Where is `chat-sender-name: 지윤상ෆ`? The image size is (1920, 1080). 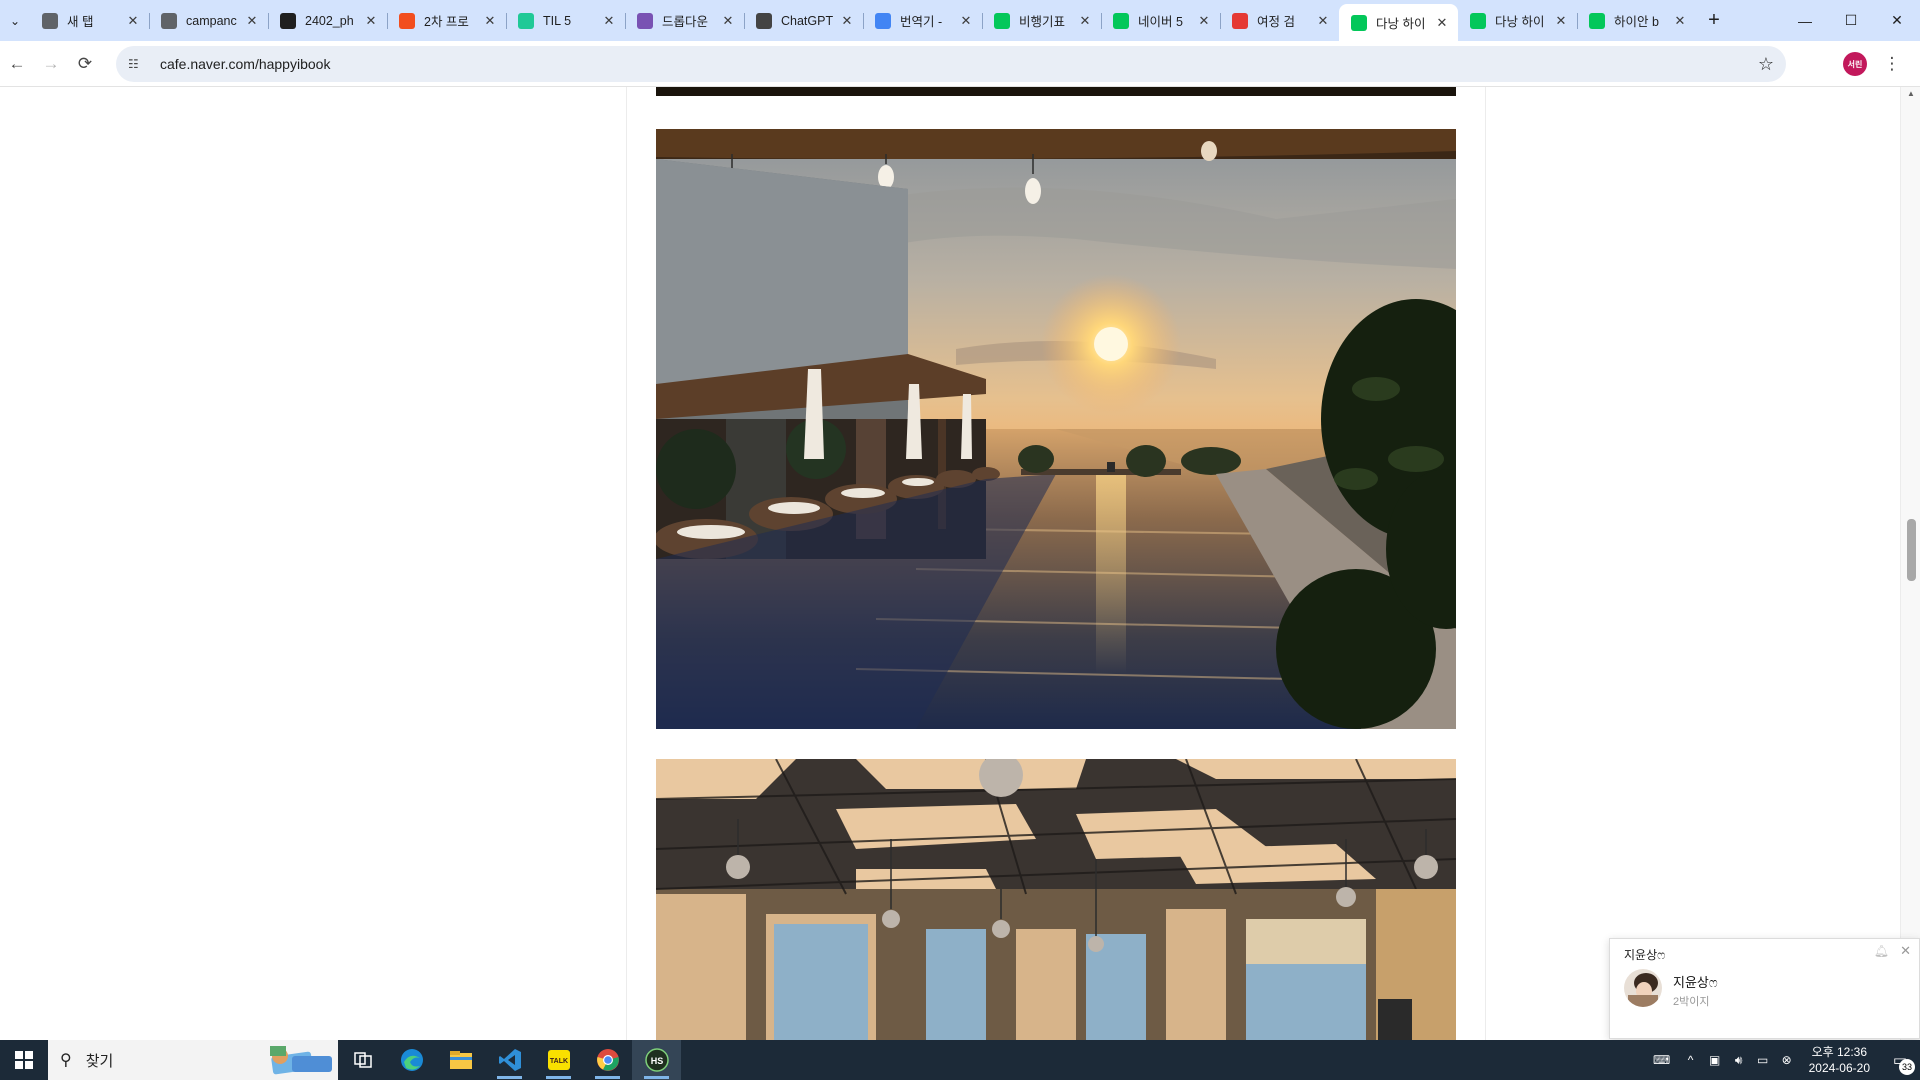 chat-sender-name: 지윤상ෆ is located at coordinates (1695, 981).